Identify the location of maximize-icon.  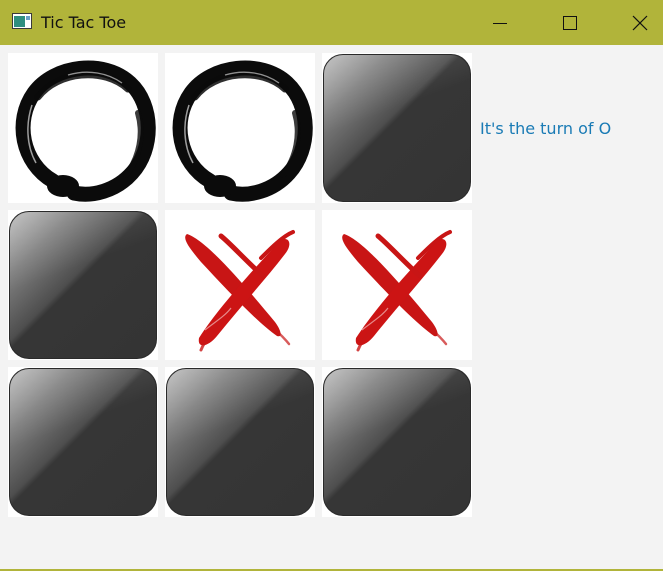
(570, 22).